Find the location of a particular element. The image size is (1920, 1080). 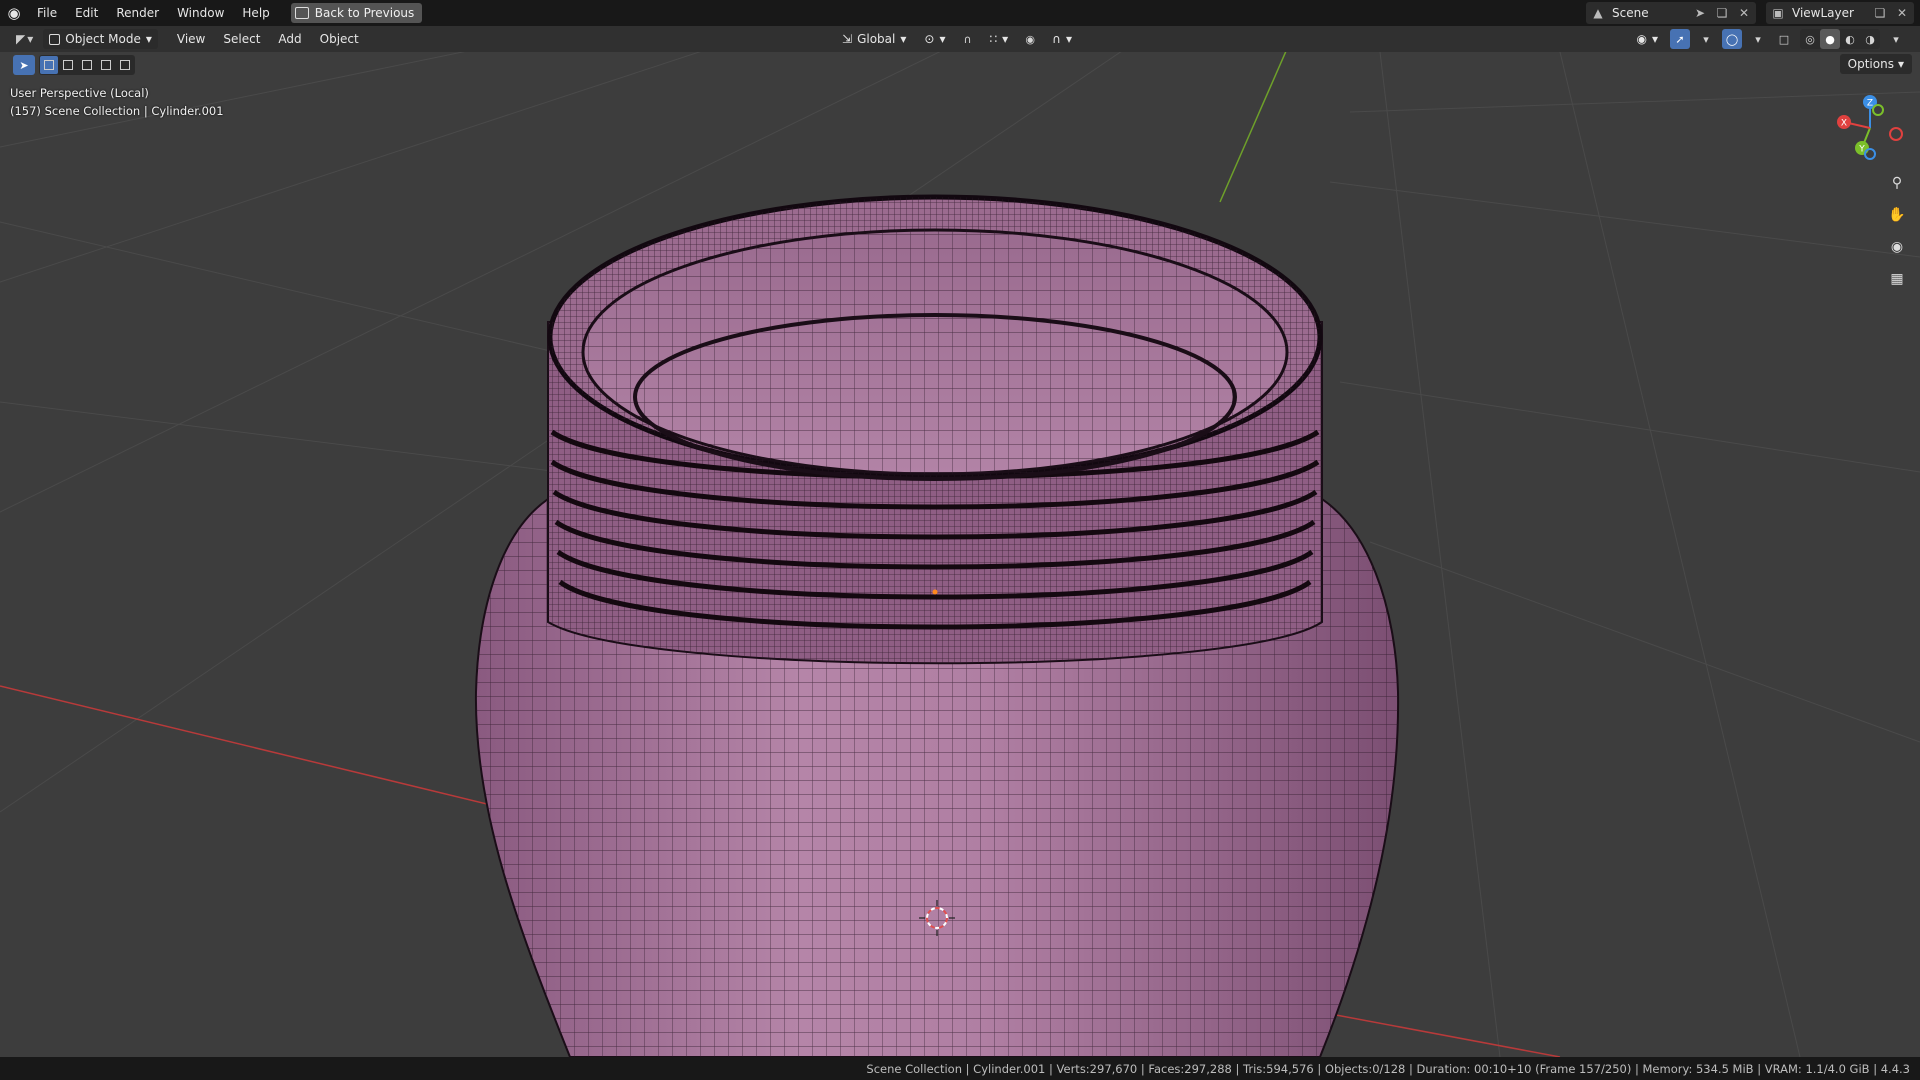

new-viewlayer-icon: ❏ is located at coordinates (1880, 13).